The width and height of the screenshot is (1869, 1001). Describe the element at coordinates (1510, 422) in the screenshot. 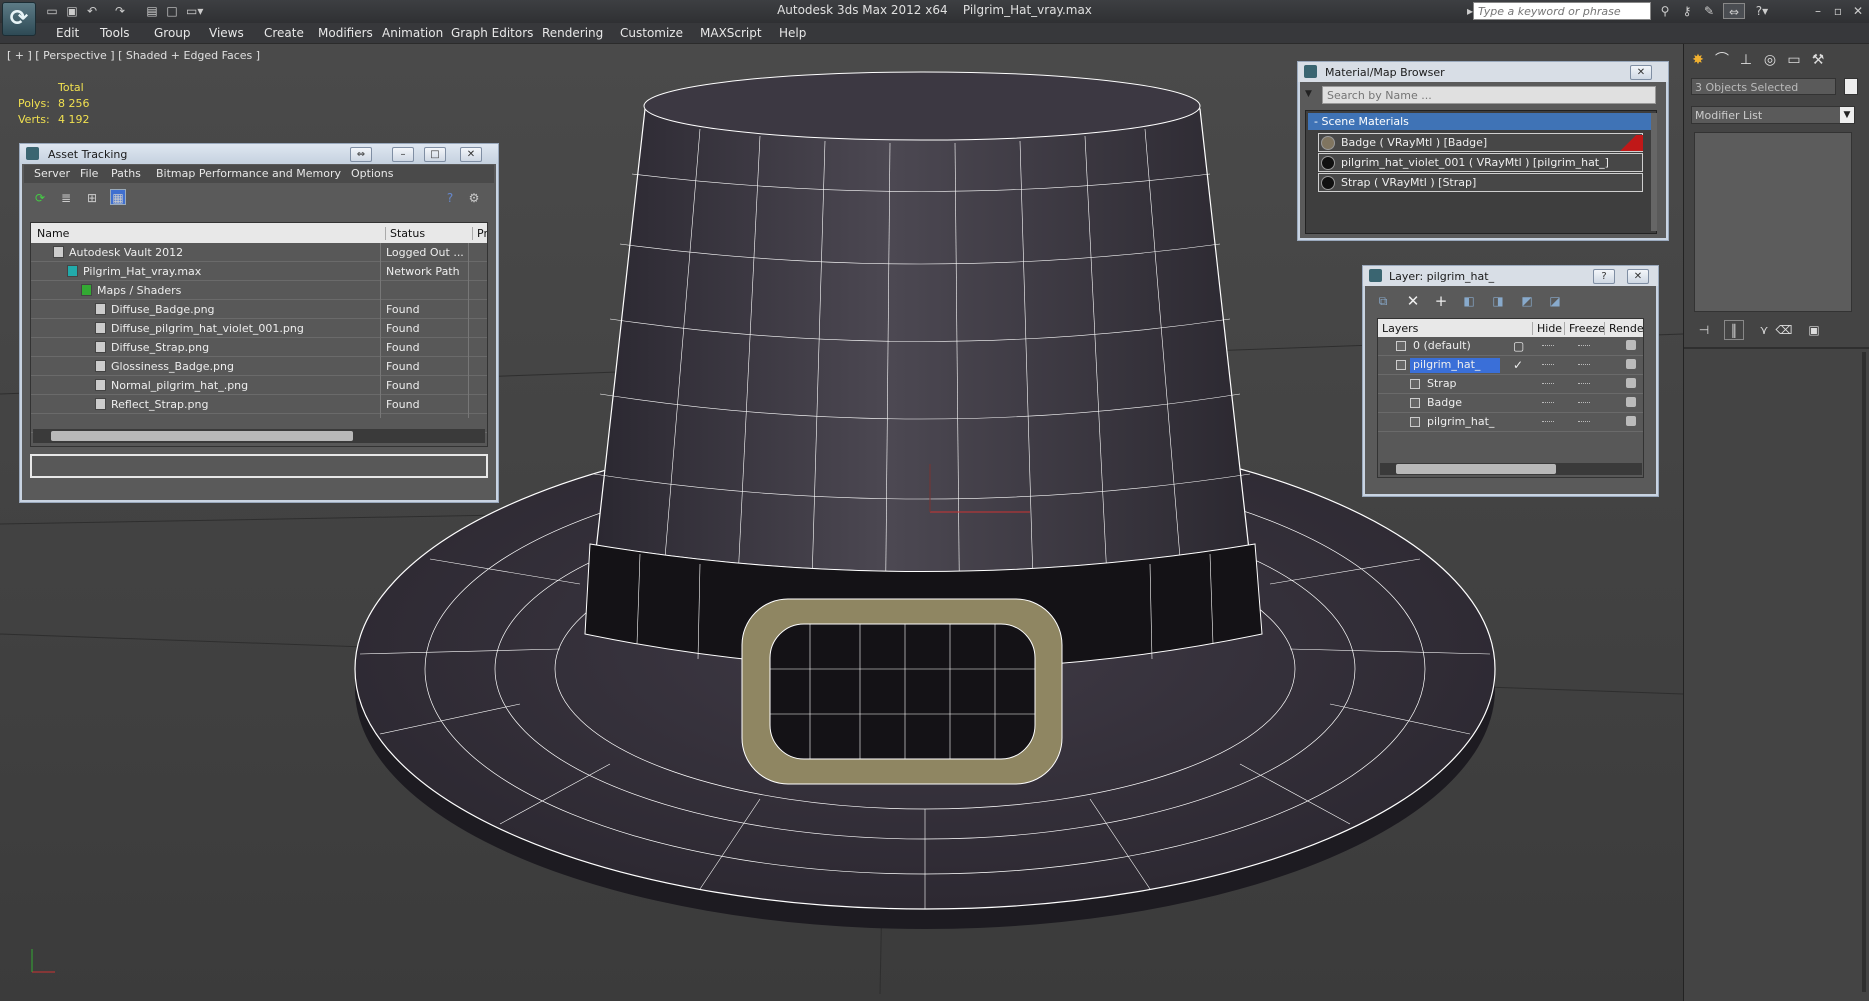

I see `layer-row: pilgrim_hat_` at that location.